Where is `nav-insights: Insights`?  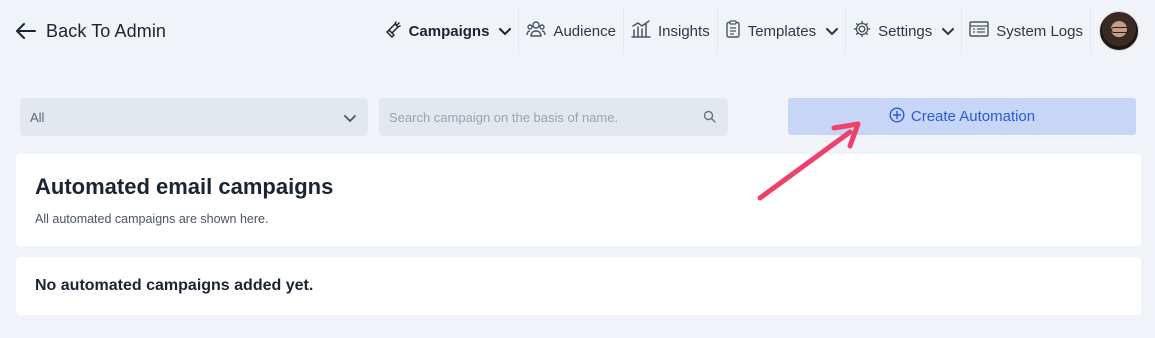 nav-insights: Insights is located at coordinates (670, 31).